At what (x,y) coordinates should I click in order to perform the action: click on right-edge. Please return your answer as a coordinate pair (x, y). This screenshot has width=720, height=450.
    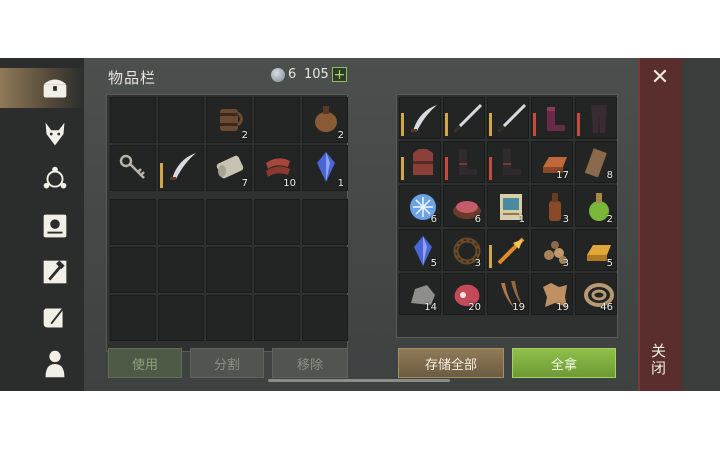
    Looking at the image, I should click on (701, 224).